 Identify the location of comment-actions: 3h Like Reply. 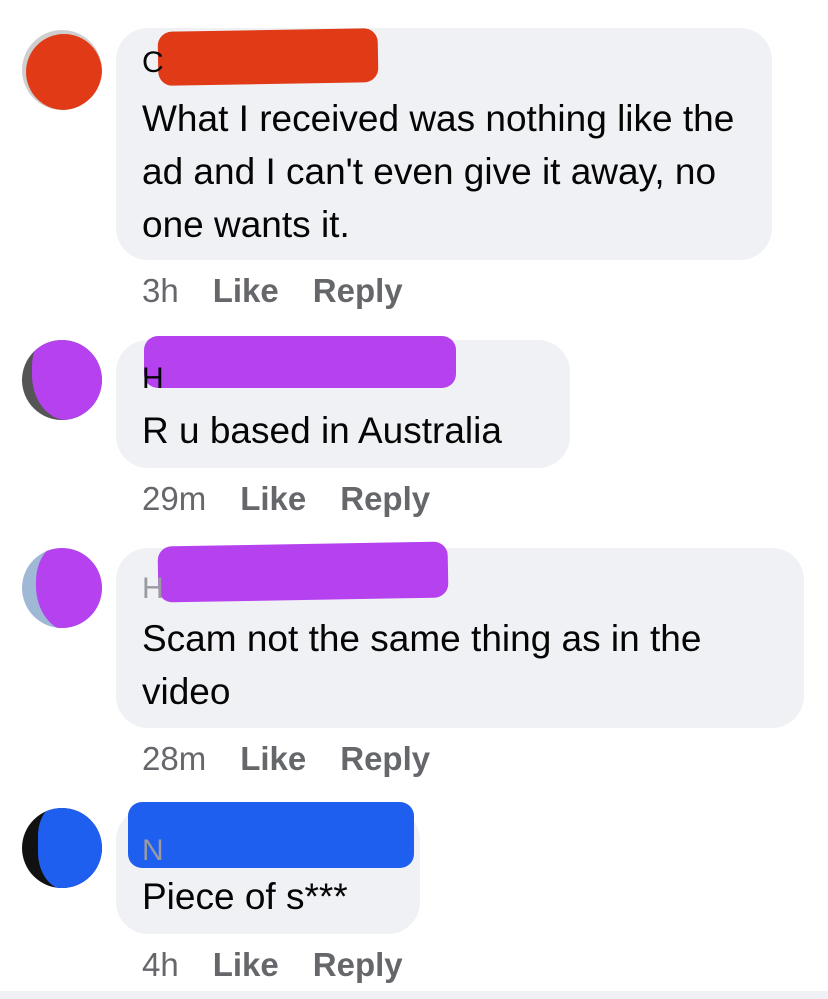
(272, 291).